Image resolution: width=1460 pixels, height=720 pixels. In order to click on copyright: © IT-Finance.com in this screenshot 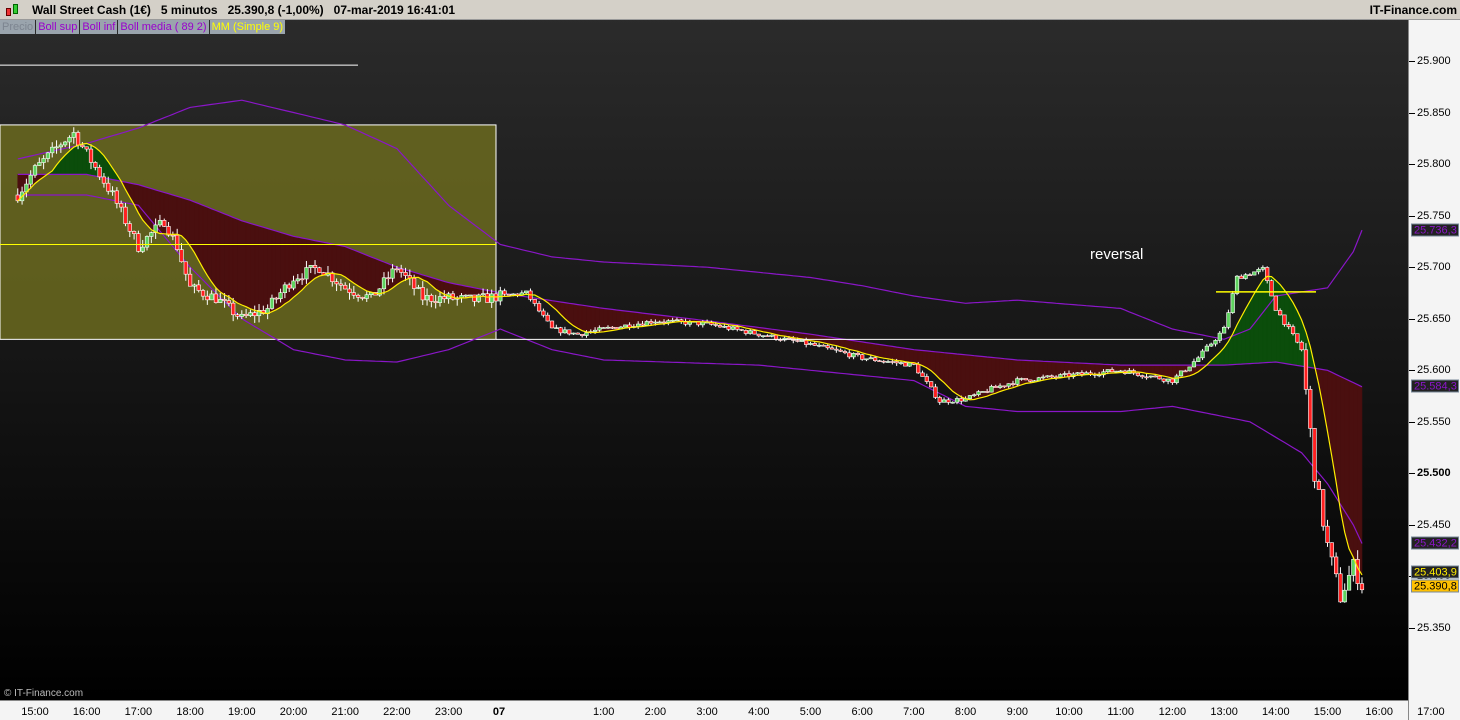, I will do `click(44, 693)`.